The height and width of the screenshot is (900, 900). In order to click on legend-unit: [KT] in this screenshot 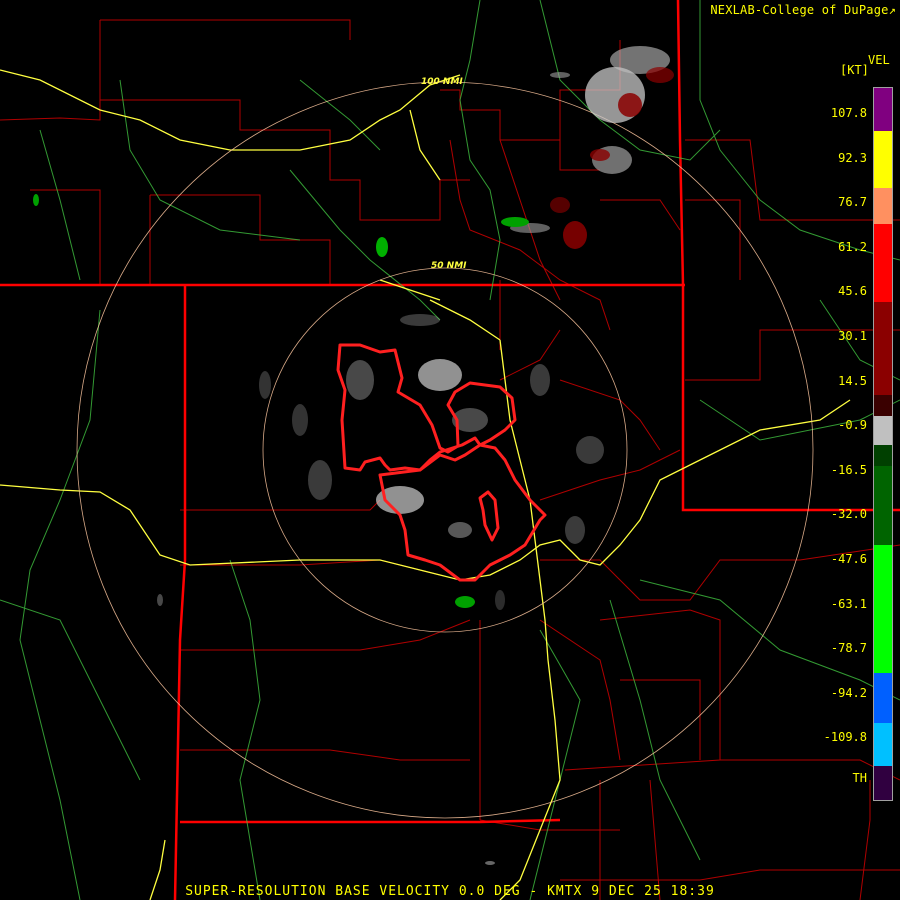, I will do `click(854, 70)`.